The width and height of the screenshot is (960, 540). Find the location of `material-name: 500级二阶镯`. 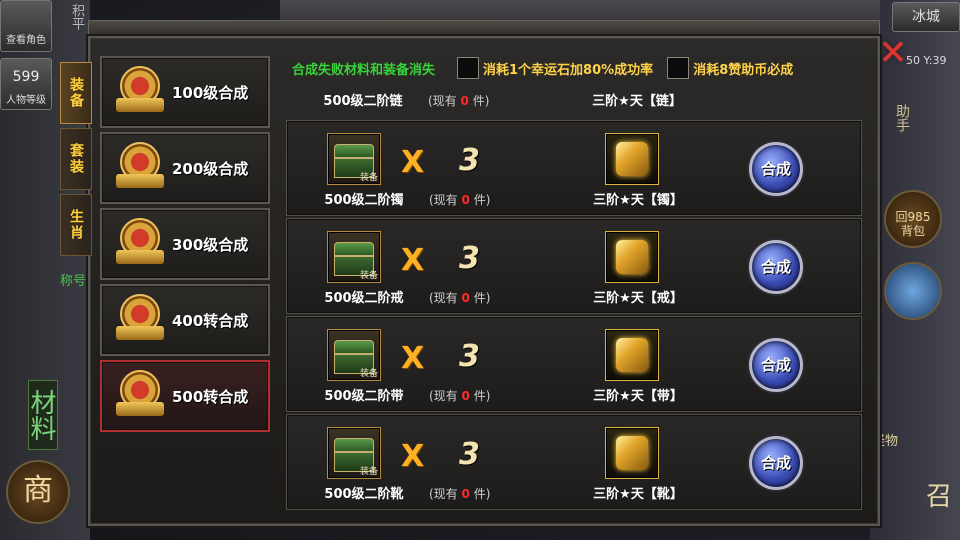

material-name: 500级二阶镯 is located at coordinates (364, 200).